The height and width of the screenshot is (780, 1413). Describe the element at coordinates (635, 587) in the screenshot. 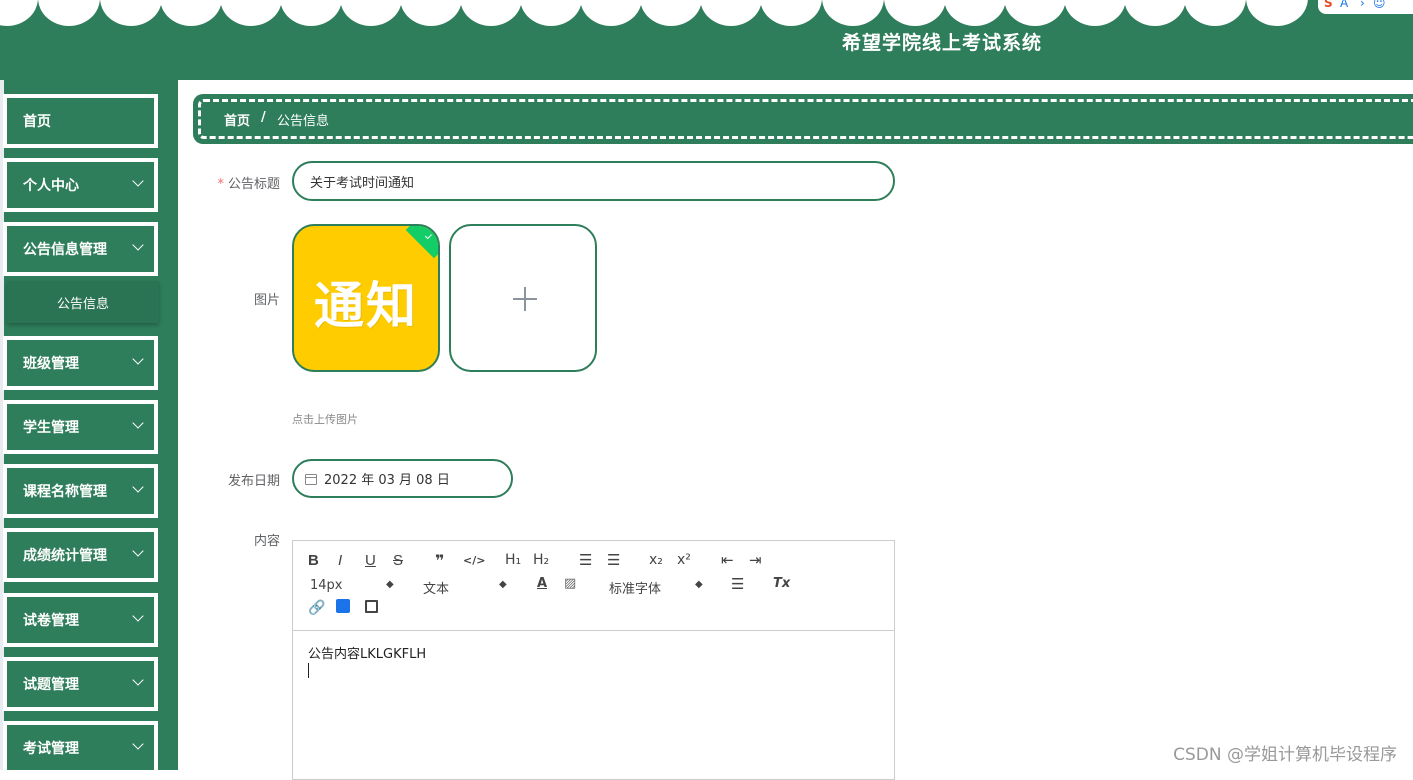

I see `font-family-select: 标准字体` at that location.